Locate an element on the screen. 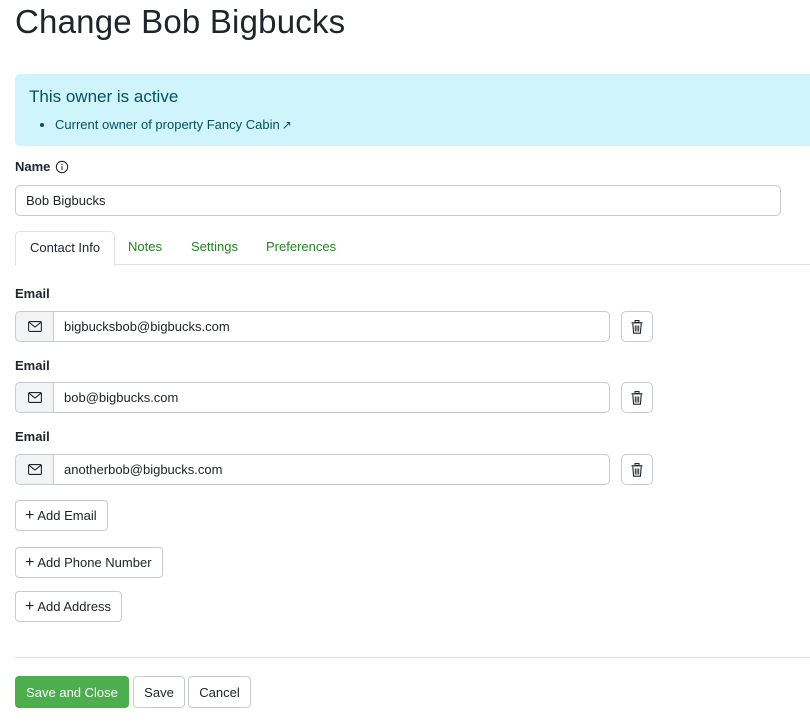 The width and height of the screenshot is (810, 724). add-email-button: + Add Email is located at coordinates (61, 515).